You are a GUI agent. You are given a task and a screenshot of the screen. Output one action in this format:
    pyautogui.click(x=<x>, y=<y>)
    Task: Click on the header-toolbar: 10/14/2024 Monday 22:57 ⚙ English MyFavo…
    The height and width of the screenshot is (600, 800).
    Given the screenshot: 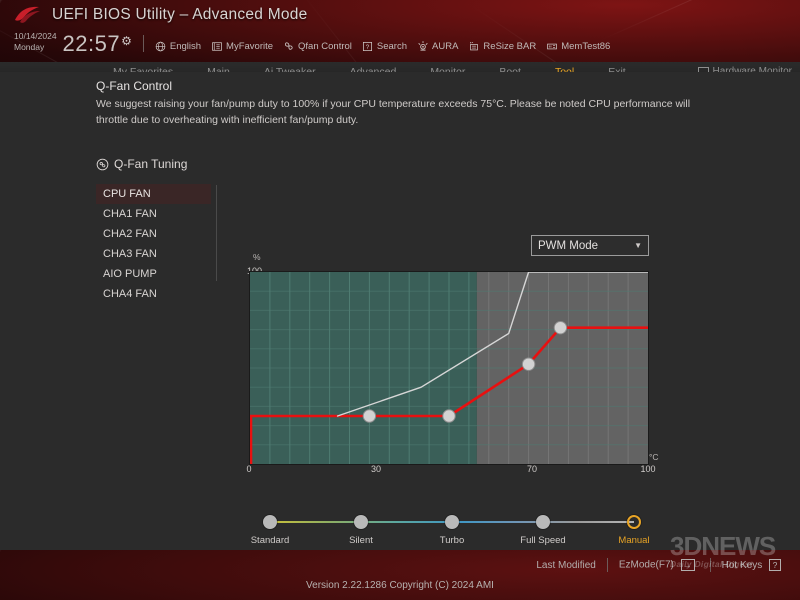 What is the action you would take?
    pyautogui.click(x=317, y=43)
    